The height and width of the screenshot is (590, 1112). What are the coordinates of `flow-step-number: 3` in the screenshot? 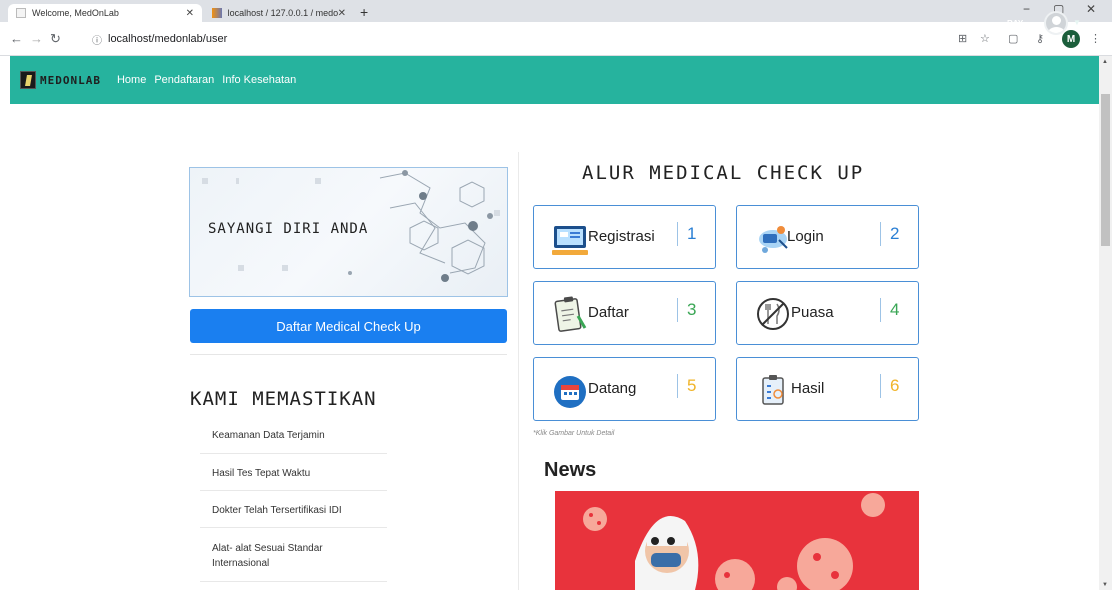 It's located at (692, 309).